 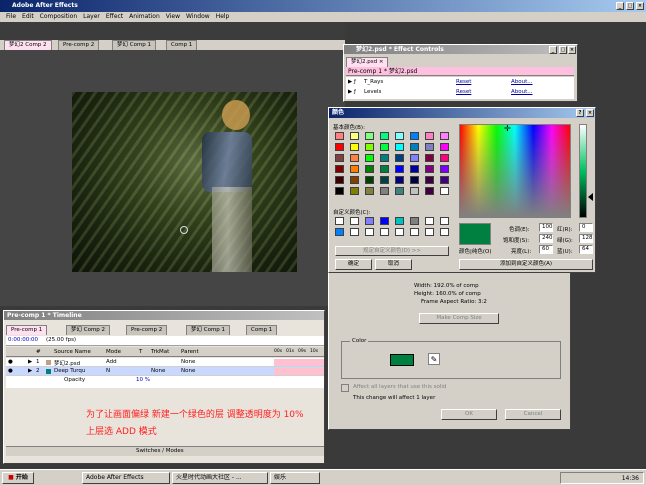 What do you see at coordinates (165, 362) in the screenshot?
I see `layer-row: ● ▶ 1 梦幻2.psd Add None` at bounding box center [165, 362].